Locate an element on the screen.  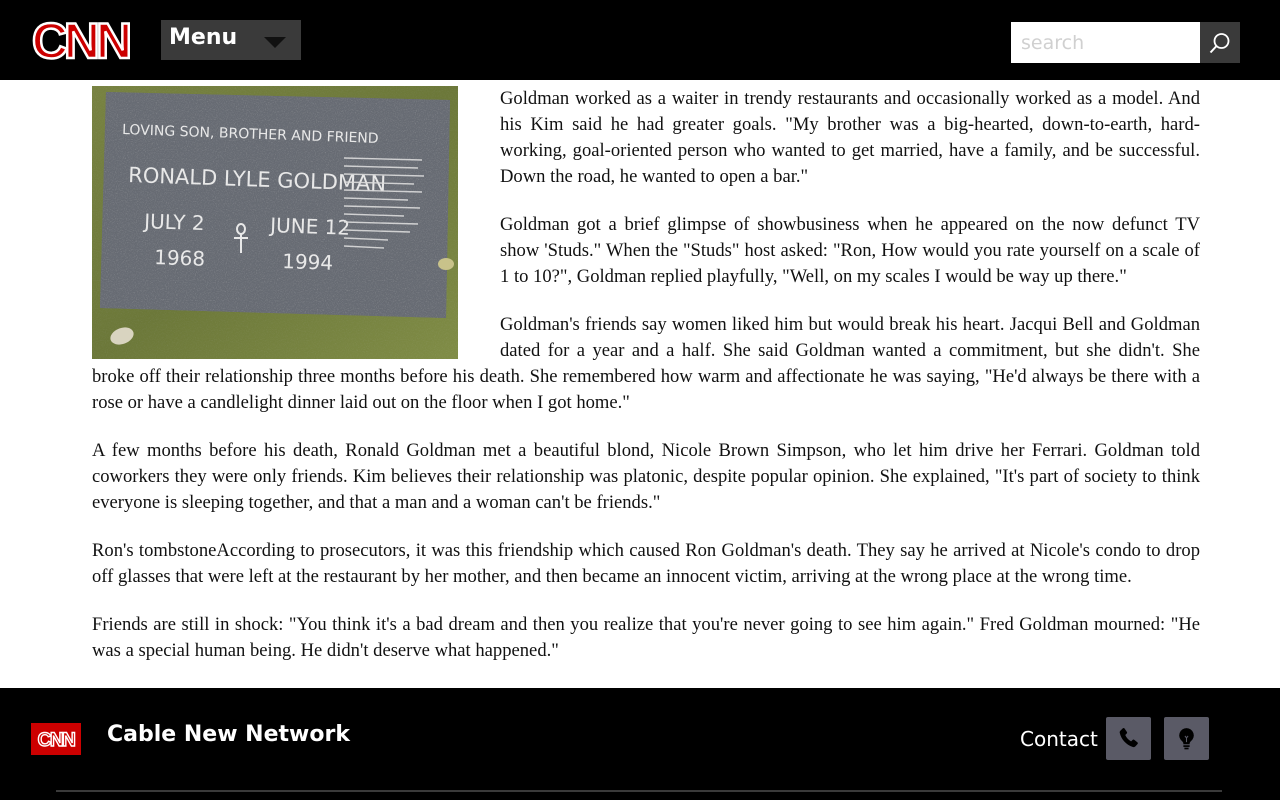
footer-logo-text: CNN is located at coordinates (56, 740).